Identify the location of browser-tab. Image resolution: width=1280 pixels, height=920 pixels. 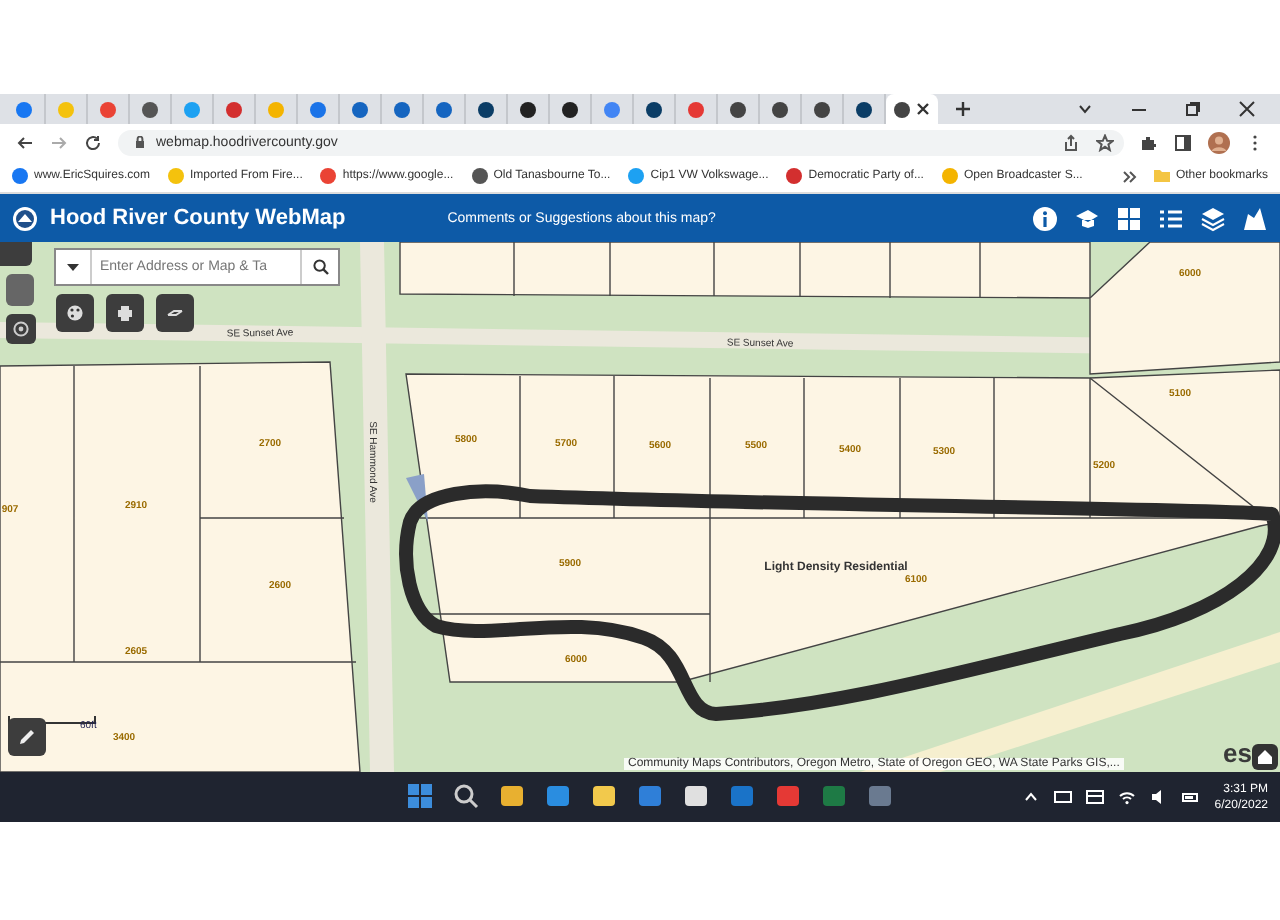
(912, 109).